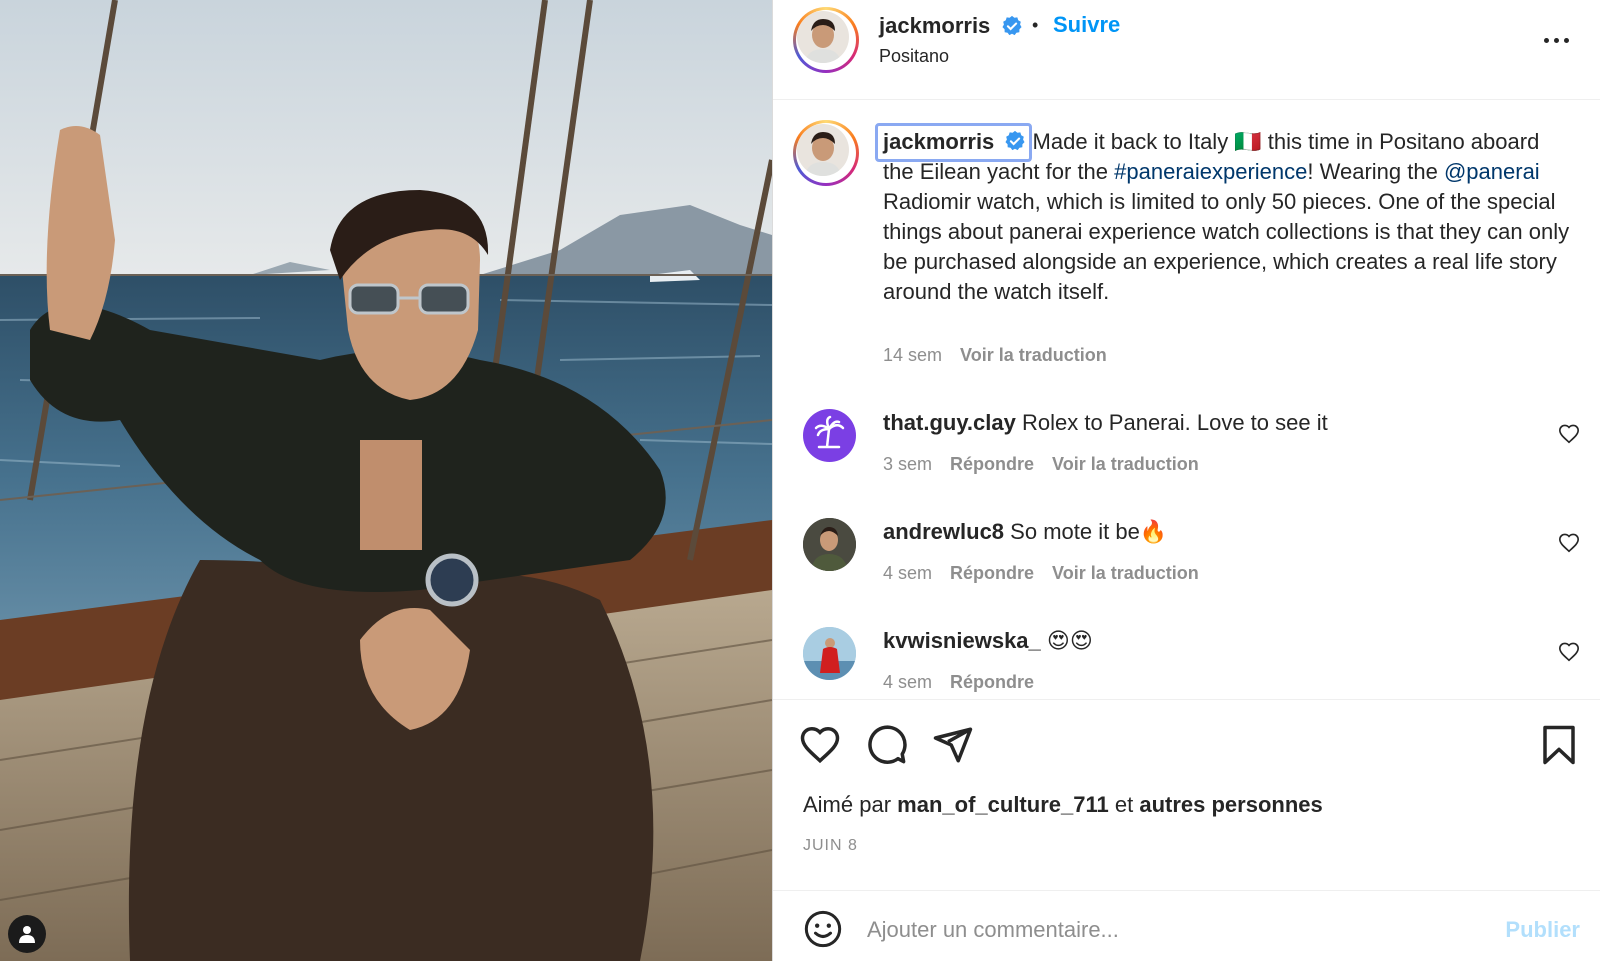  Describe the element at coordinates (1542, 930) in the screenshot. I see `publish-button: Publier` at that location.